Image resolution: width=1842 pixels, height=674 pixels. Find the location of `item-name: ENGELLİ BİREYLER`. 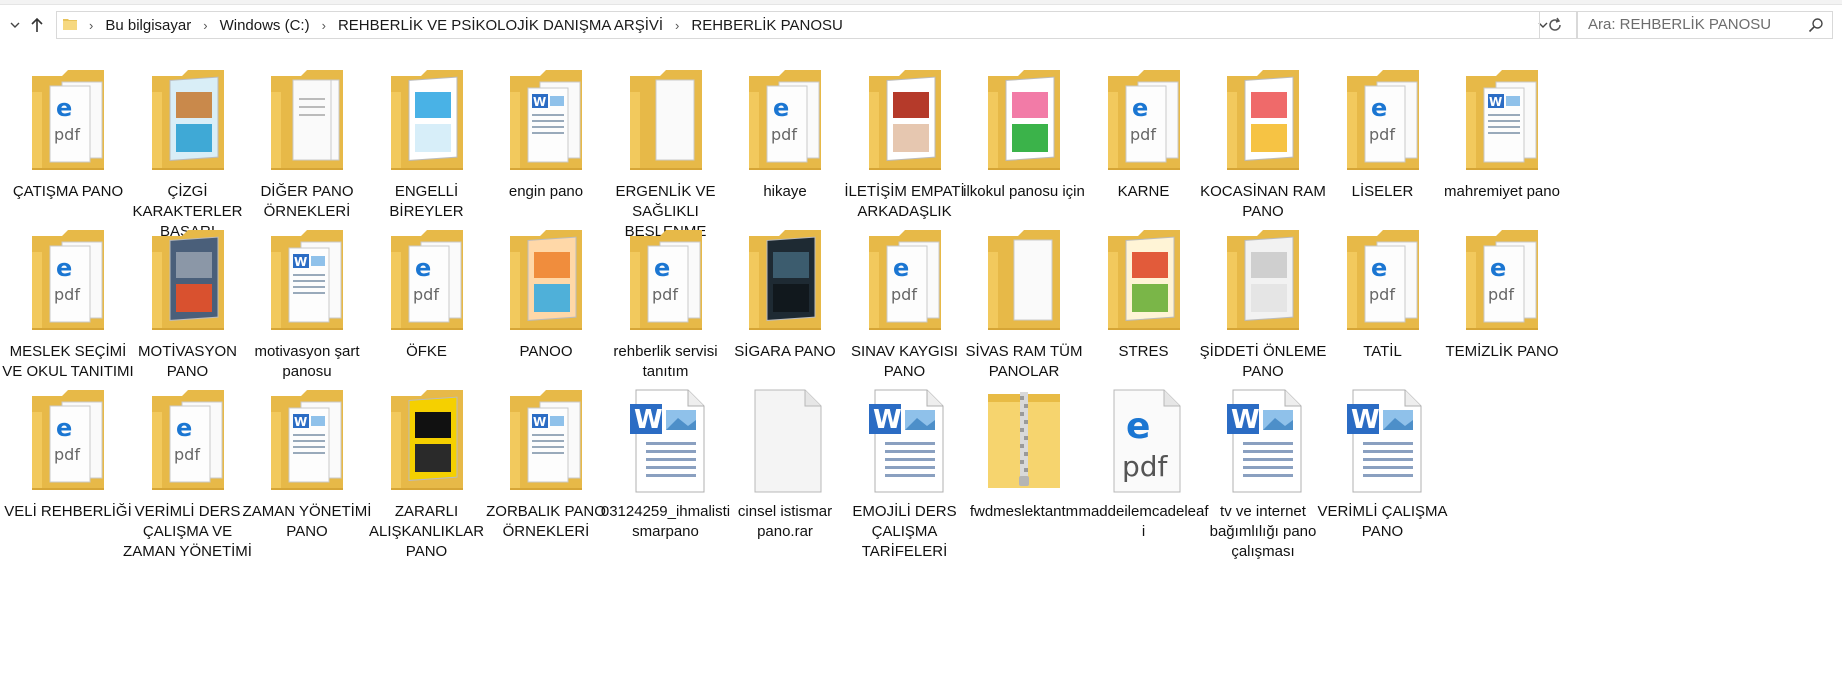

item-name: ENGELLİ BİREYLER is located at coordinates (426, 201).